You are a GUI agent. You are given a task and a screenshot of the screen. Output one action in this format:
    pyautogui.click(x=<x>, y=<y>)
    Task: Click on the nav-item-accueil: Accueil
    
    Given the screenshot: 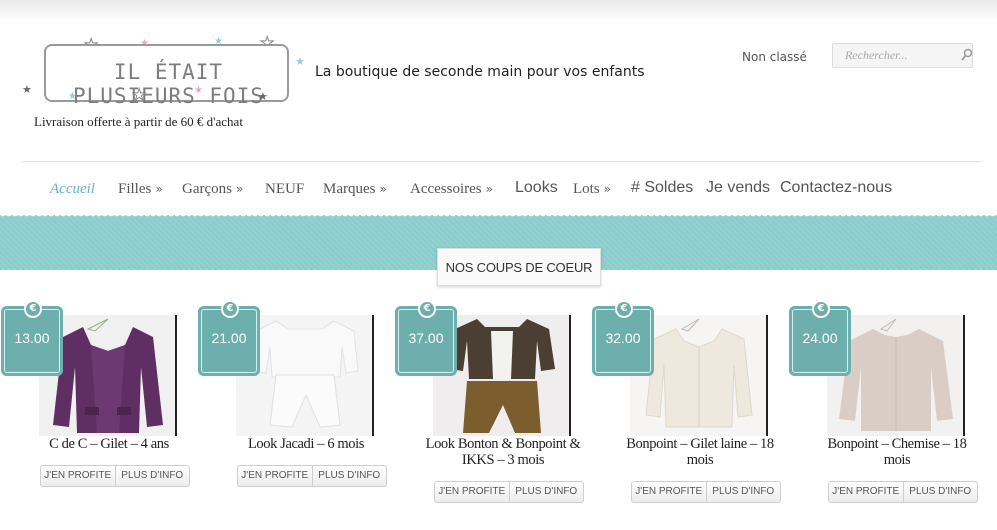 What is the action you would take?
    pyautogui.click(x=72, y=189)
    